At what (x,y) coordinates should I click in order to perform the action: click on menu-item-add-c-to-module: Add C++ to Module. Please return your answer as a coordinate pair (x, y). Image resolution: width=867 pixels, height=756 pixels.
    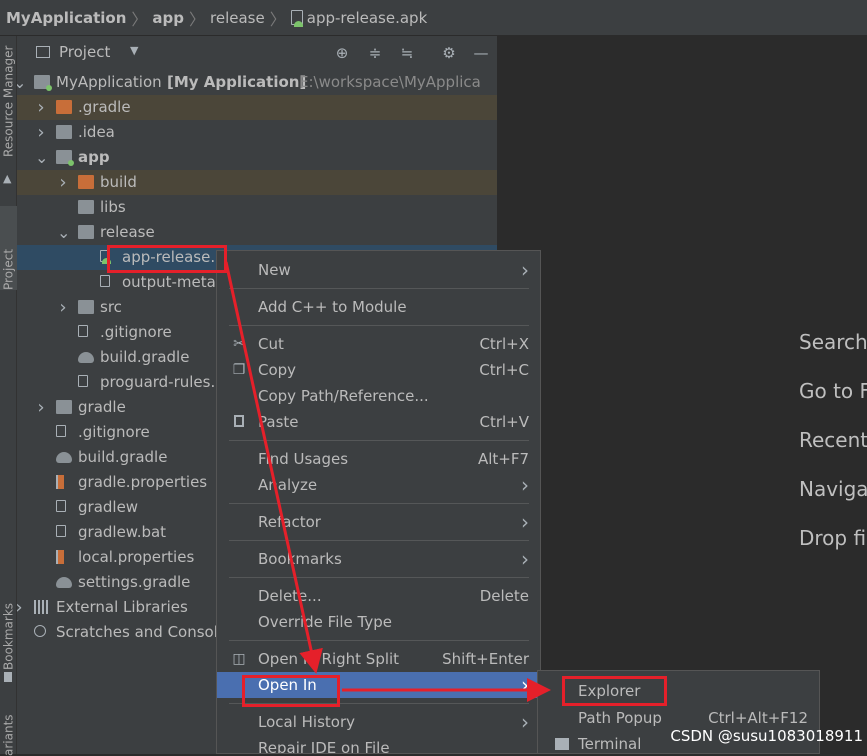
    Looking at the image, I should click on (378, 307).